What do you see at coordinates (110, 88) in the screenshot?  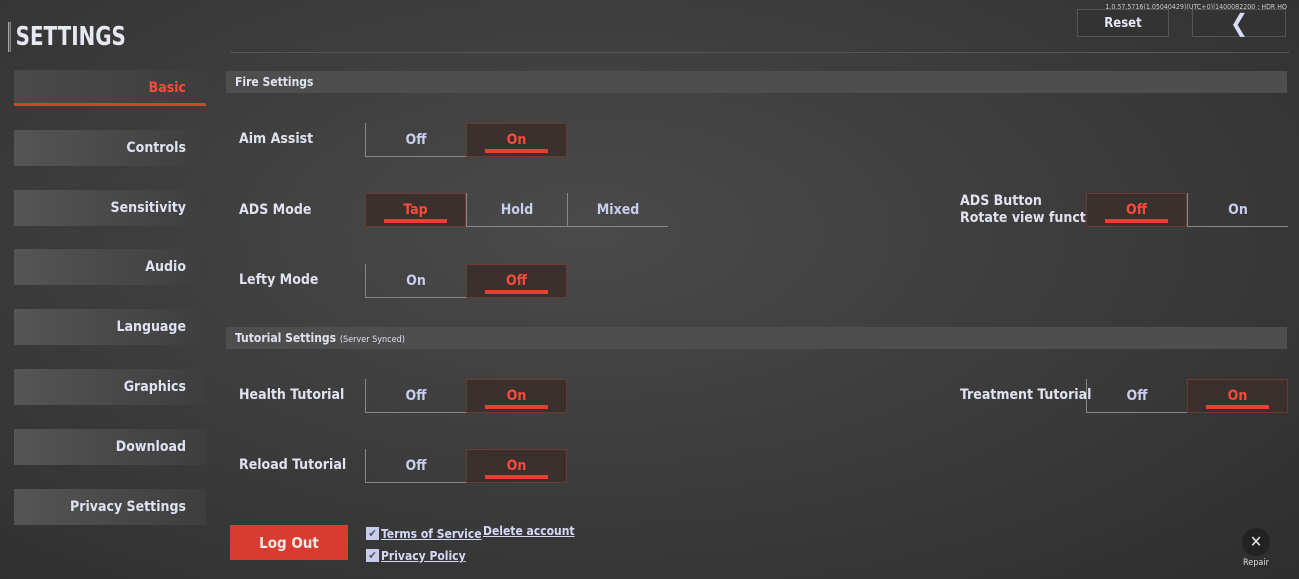 I see `sidebar-item-basic: Basic` at bounding box center [110, 88].